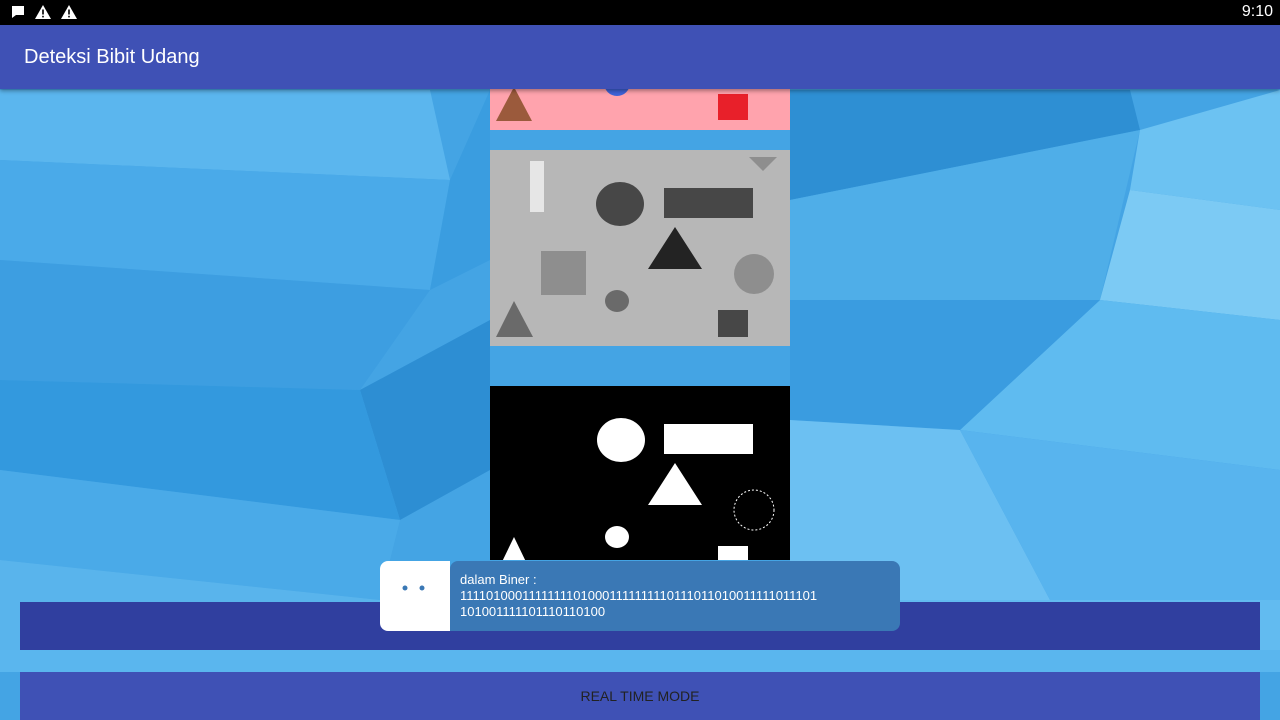  What do you see at coordinates (640, 473) in the screenshot?
I see `binary-shapes-image` at bounding box center [640, 473].